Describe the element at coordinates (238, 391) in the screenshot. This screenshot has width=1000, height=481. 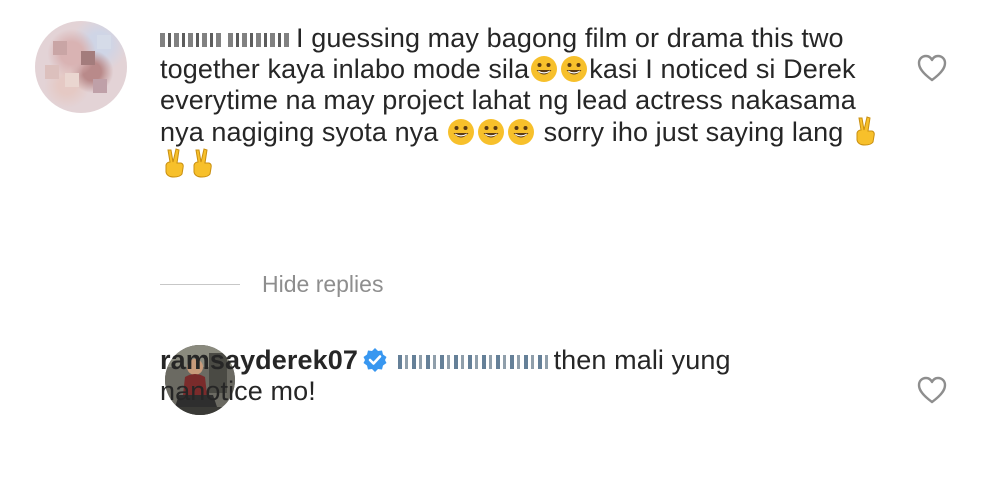
I see `reply-line: nanotice mo!` at that location.